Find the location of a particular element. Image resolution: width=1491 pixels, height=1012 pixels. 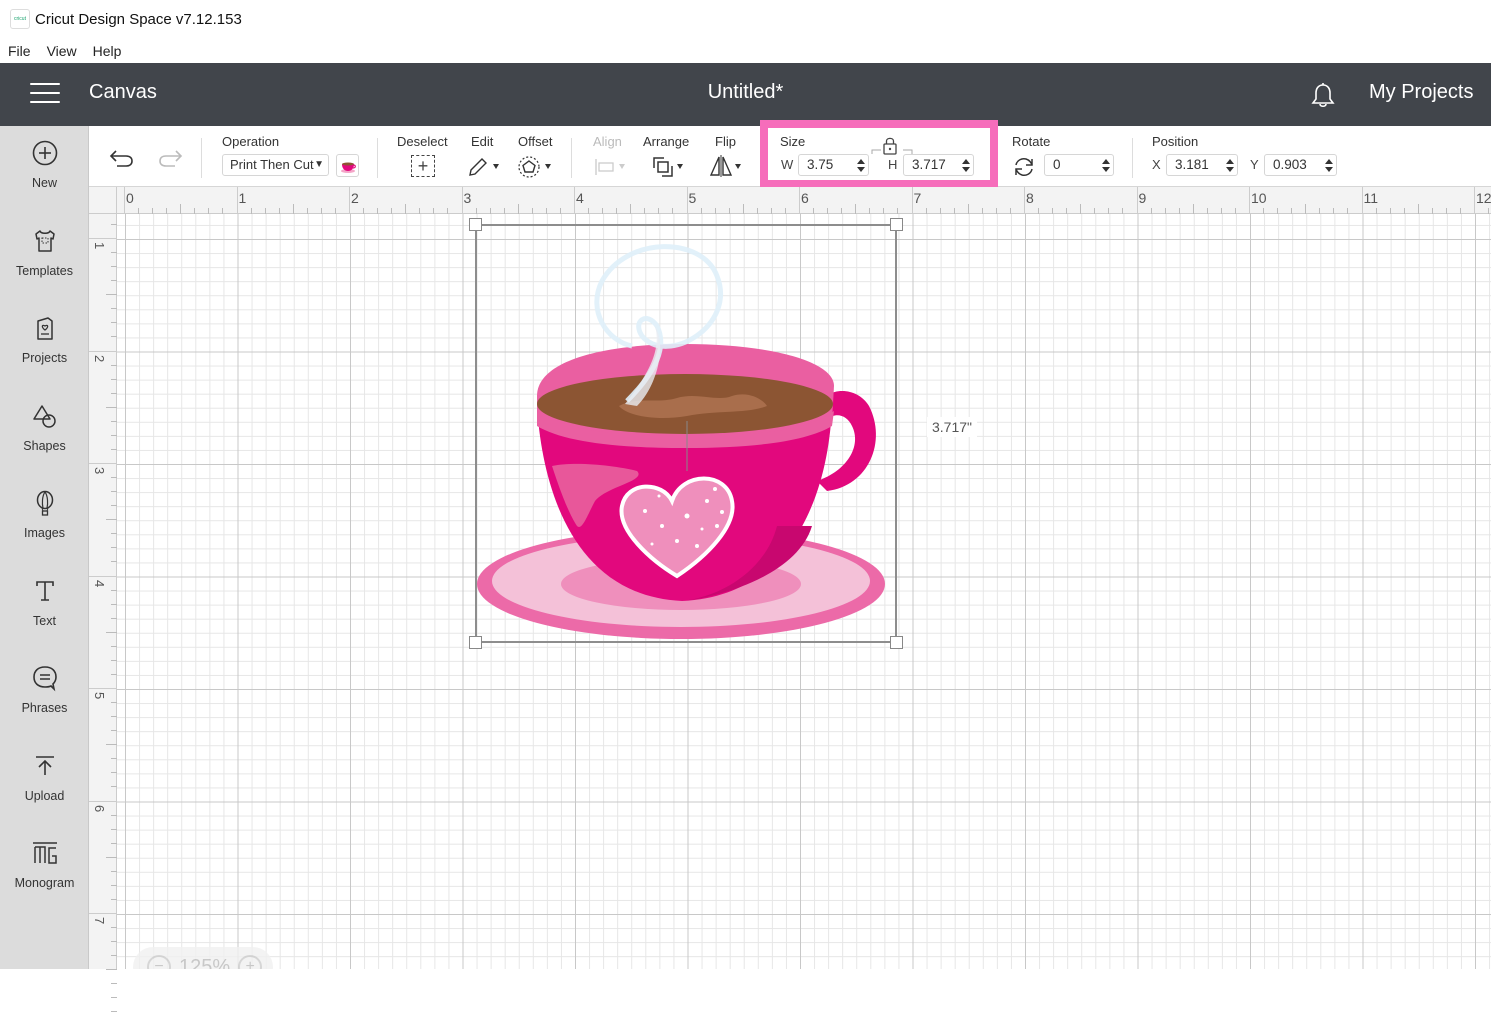

redo-icon is located at coordinates (170, 158).